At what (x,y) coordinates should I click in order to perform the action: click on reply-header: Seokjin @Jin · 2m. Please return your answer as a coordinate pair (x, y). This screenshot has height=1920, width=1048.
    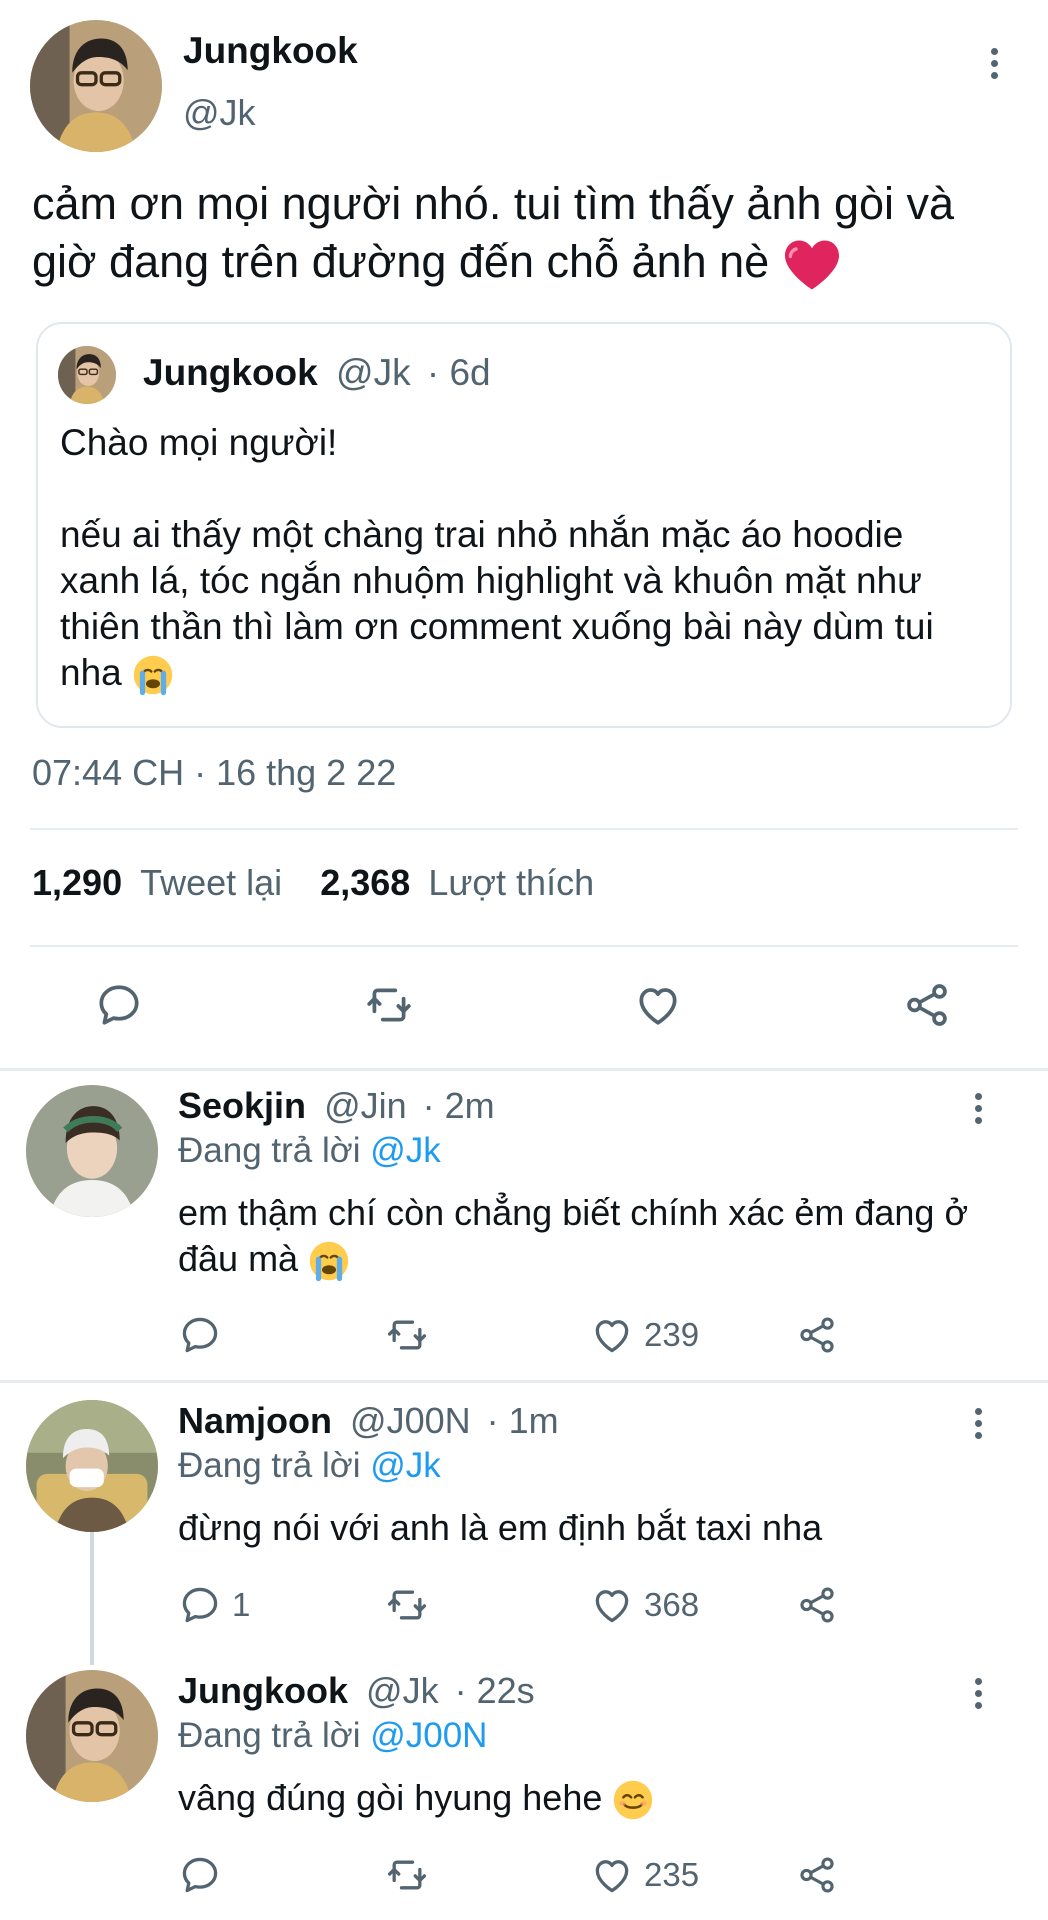
    Looking at the image, I should click on (336, 1106).